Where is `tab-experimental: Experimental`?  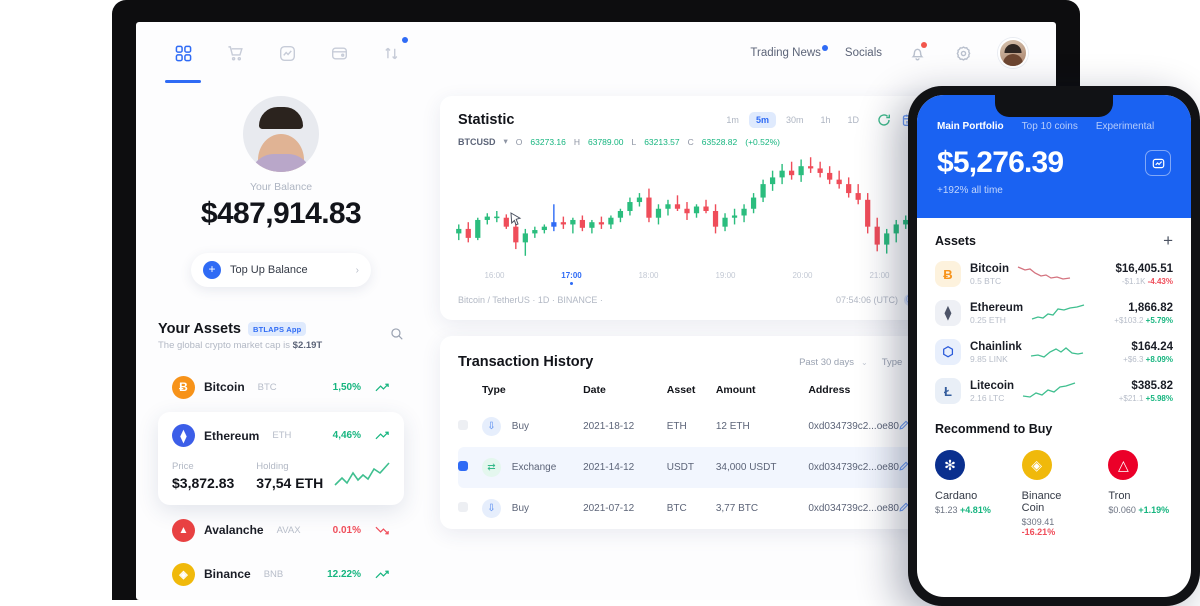
tab-experimental: Experimental is located at coordinates (1125, 126).